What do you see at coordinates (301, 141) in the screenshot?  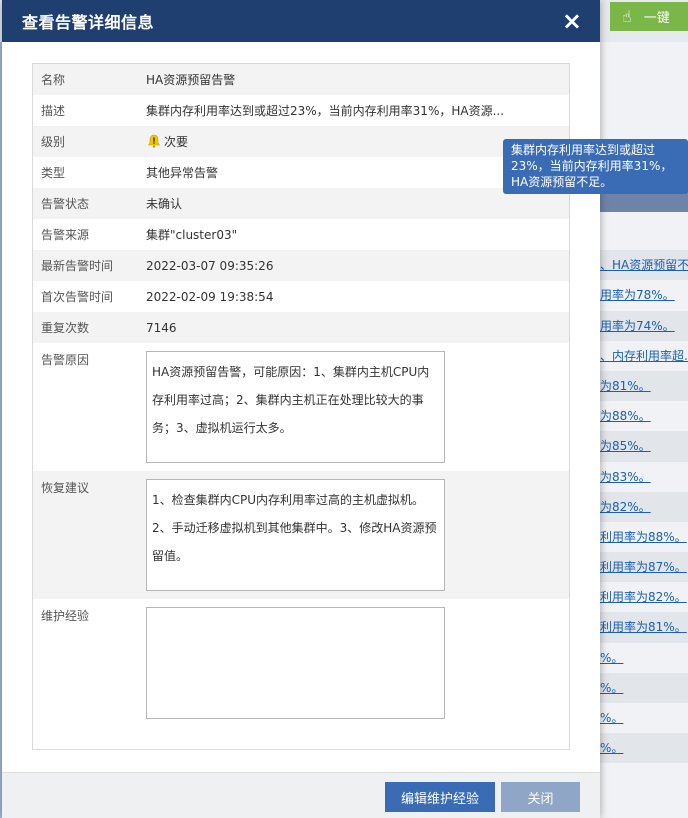 I see `row-level: 级别 次要` at bounding box center [301, 141].